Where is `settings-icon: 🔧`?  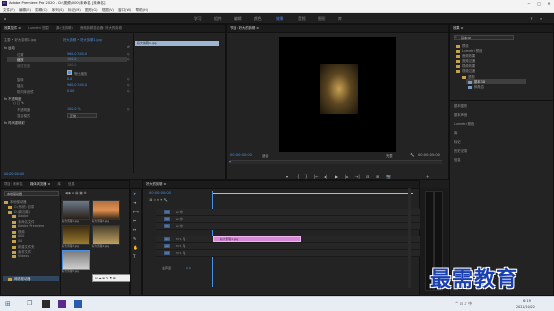
settings-icon: 🔧 is located at coordinates (412, 155).